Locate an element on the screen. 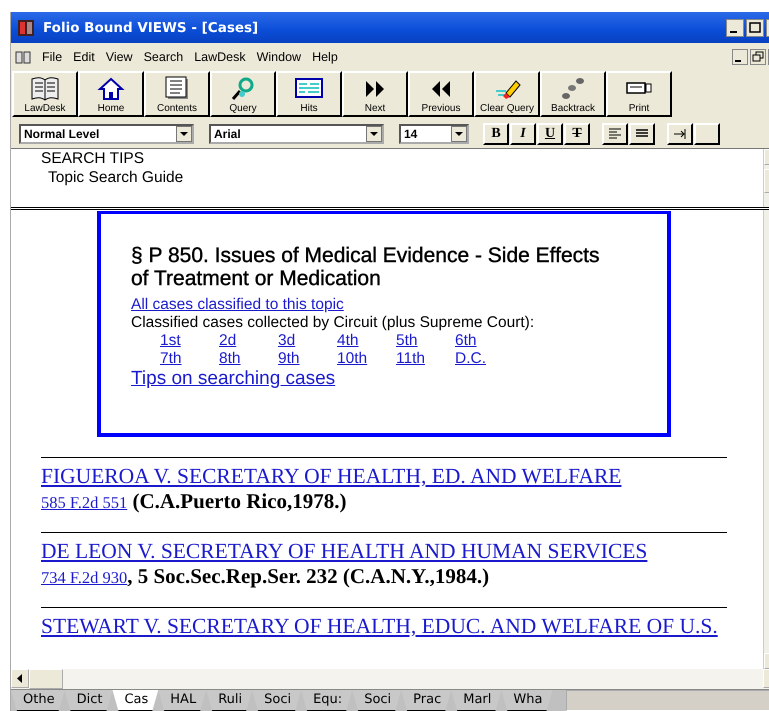  toolbar-button: LawDesk is located at coordinates (45, 94).